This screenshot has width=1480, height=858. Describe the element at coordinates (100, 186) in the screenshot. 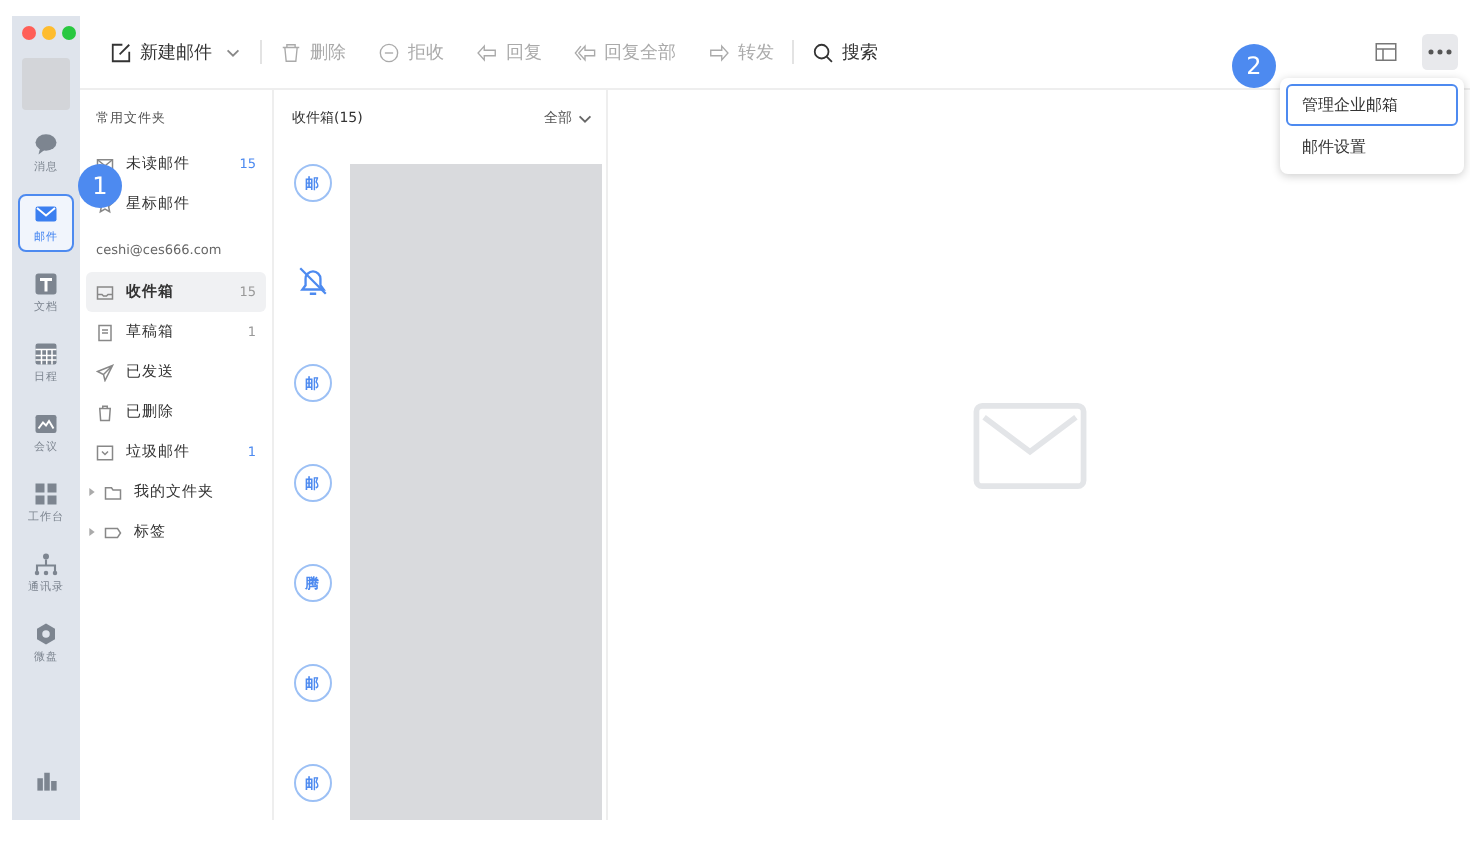

I see `step-tooltip: 1` at that location.